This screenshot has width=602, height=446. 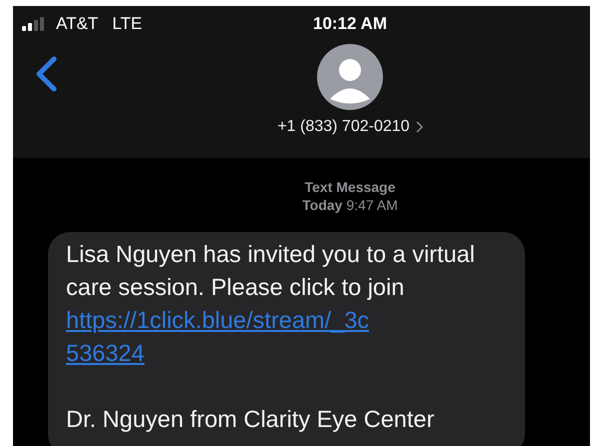 What do you see at coordinates (322, 205) in the screenshot?
I see `message-day: Today` at bounding box center [322, 205].